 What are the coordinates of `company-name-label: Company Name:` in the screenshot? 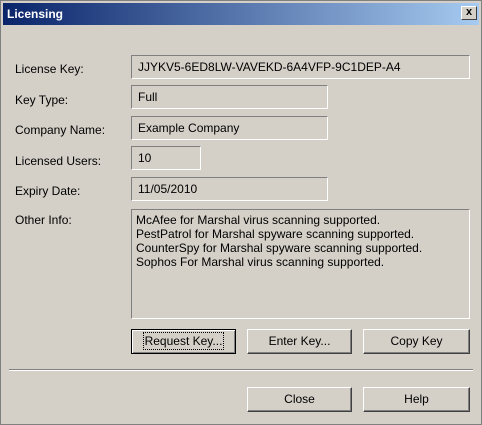 It's located at (60, 130).